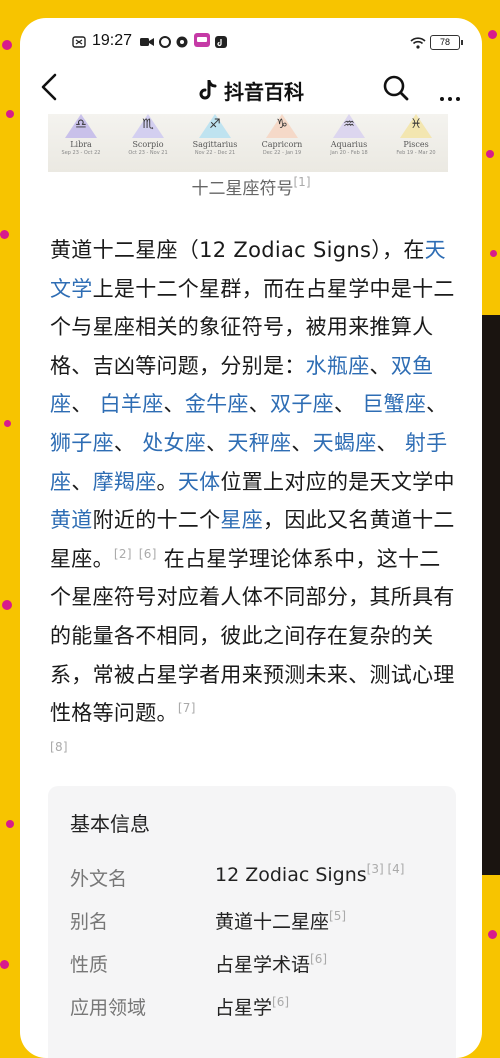 The height and width of the screenshot is (1058, 500). Describe the element at coordinates (241, 520) in the screenshot. I see `link-constellation: 星座` at that location.